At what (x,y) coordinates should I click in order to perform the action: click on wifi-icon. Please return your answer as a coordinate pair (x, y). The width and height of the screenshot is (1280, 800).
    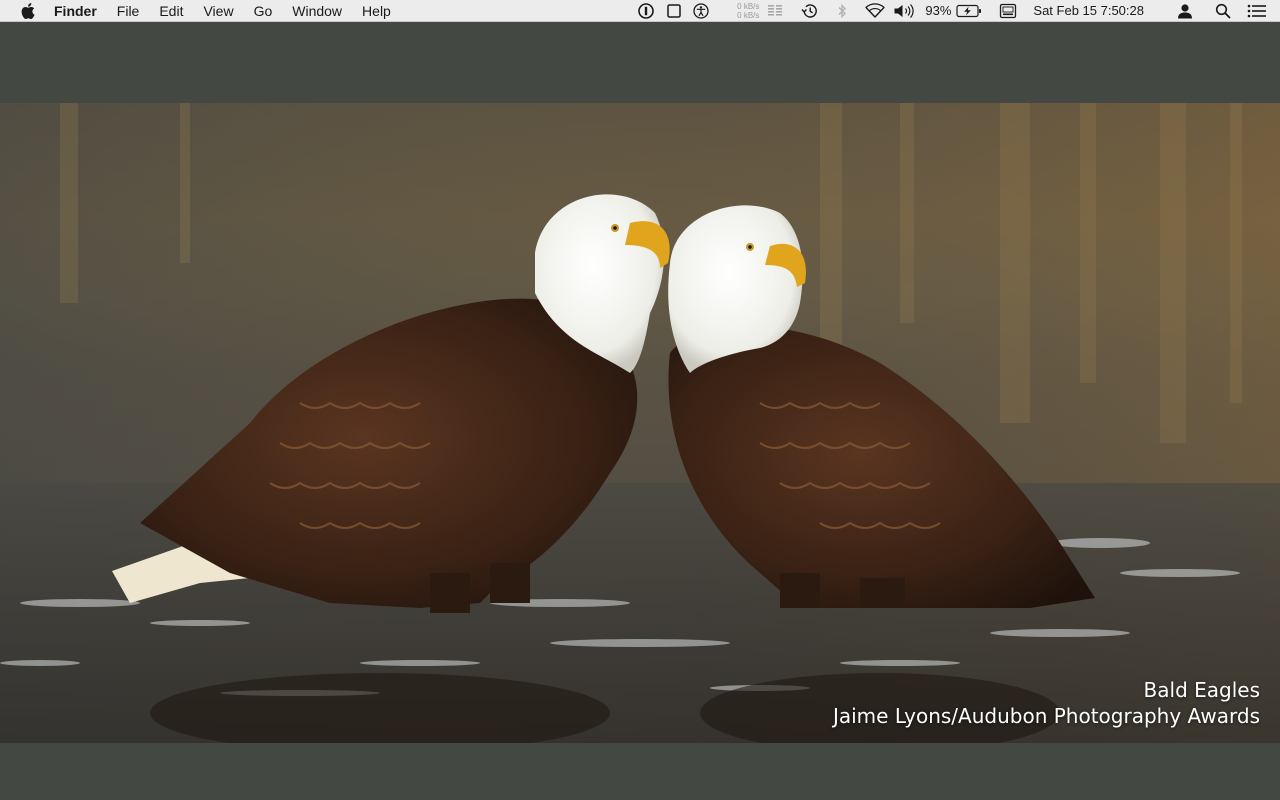
    Looking at the image, I should click on (875, 11).